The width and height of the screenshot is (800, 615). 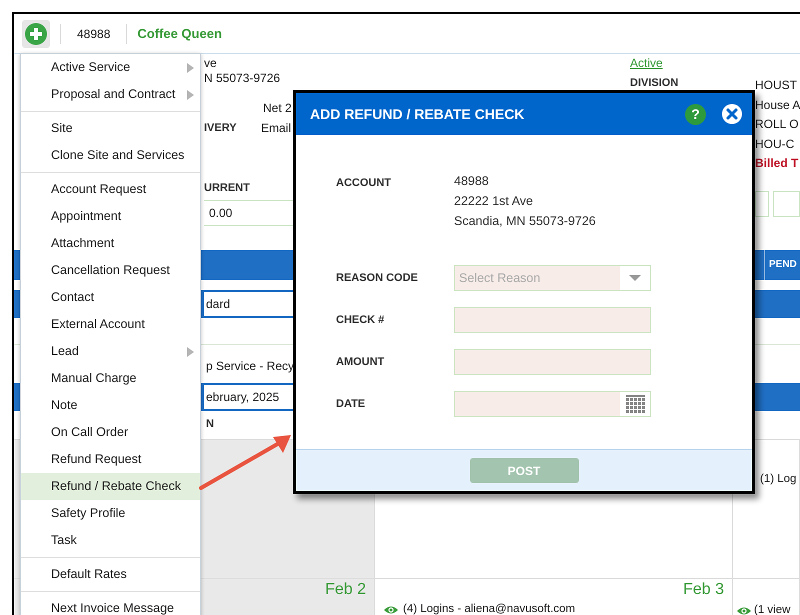 What do you see at coordinates (110, 155) in the screenshot?
I see `menu-item: Clone Site and Services` at bounding box center [110, 155].